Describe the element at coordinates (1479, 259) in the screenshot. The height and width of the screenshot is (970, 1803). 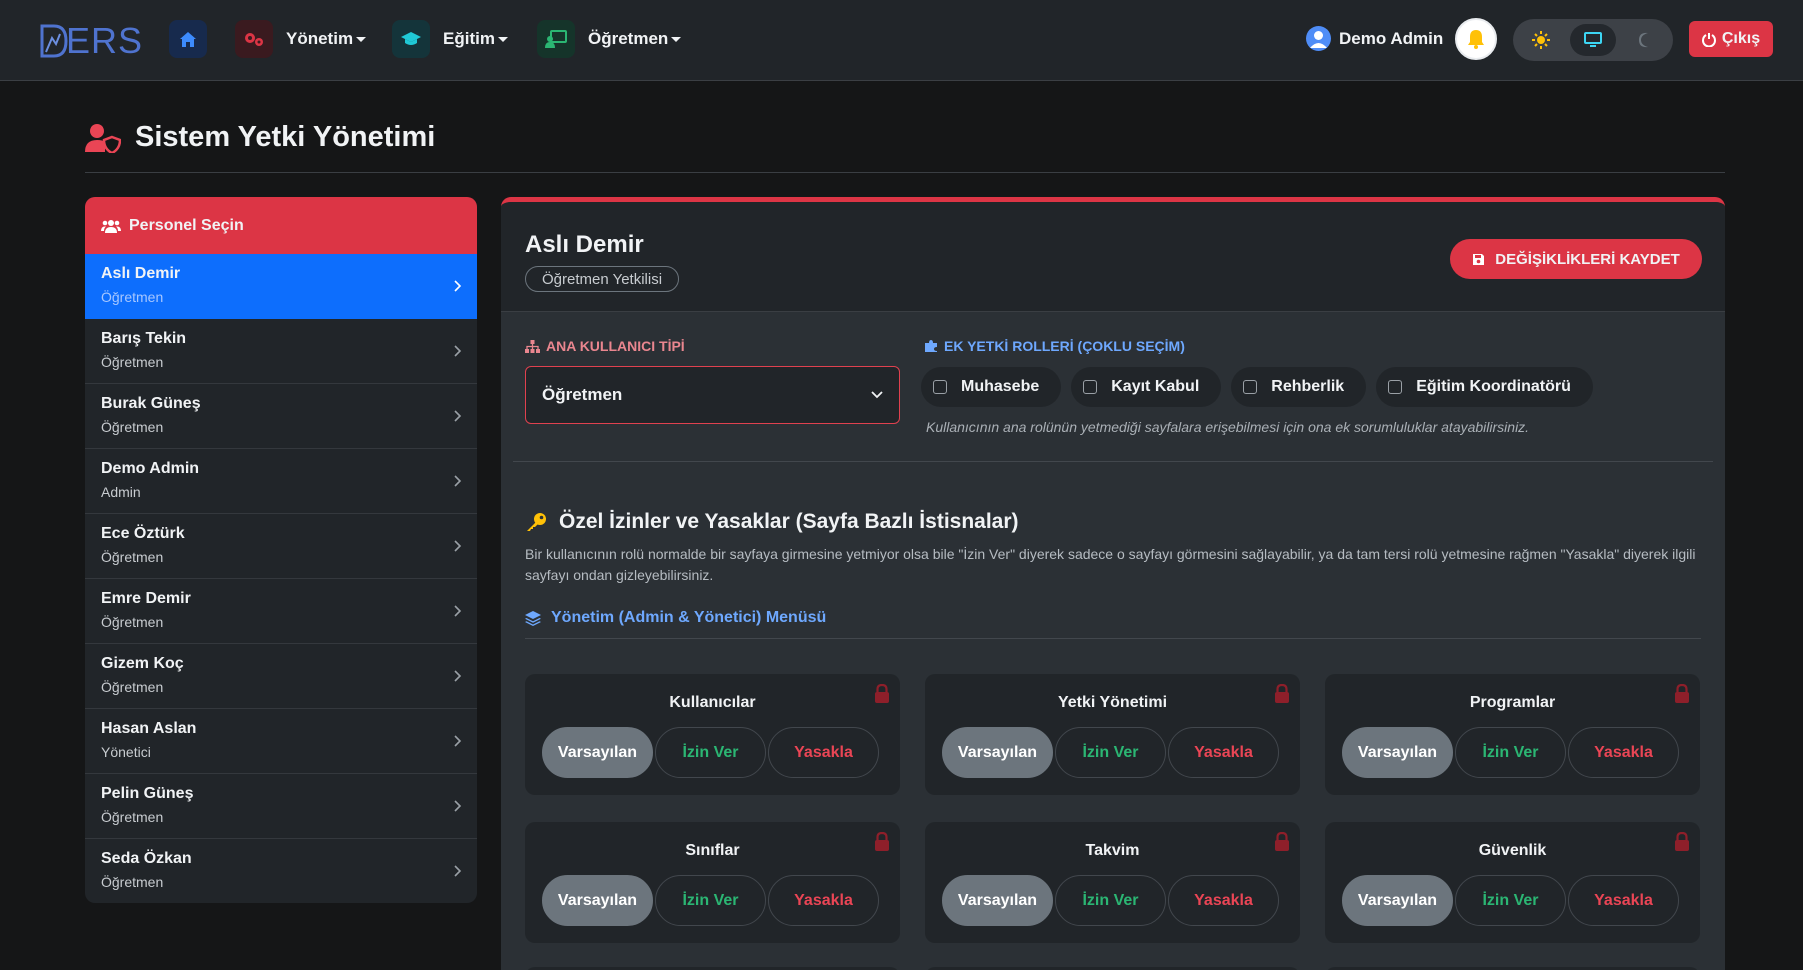
I see `save-icon` at that location.